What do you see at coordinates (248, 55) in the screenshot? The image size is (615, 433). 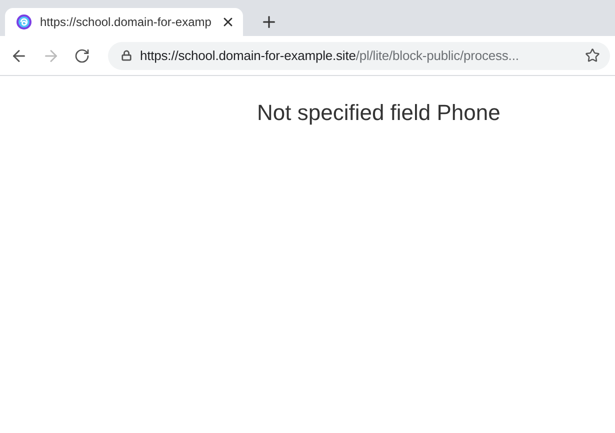 I see `url-host-text: https://school.domain-for-example.site` at bounding box center [248, 55].